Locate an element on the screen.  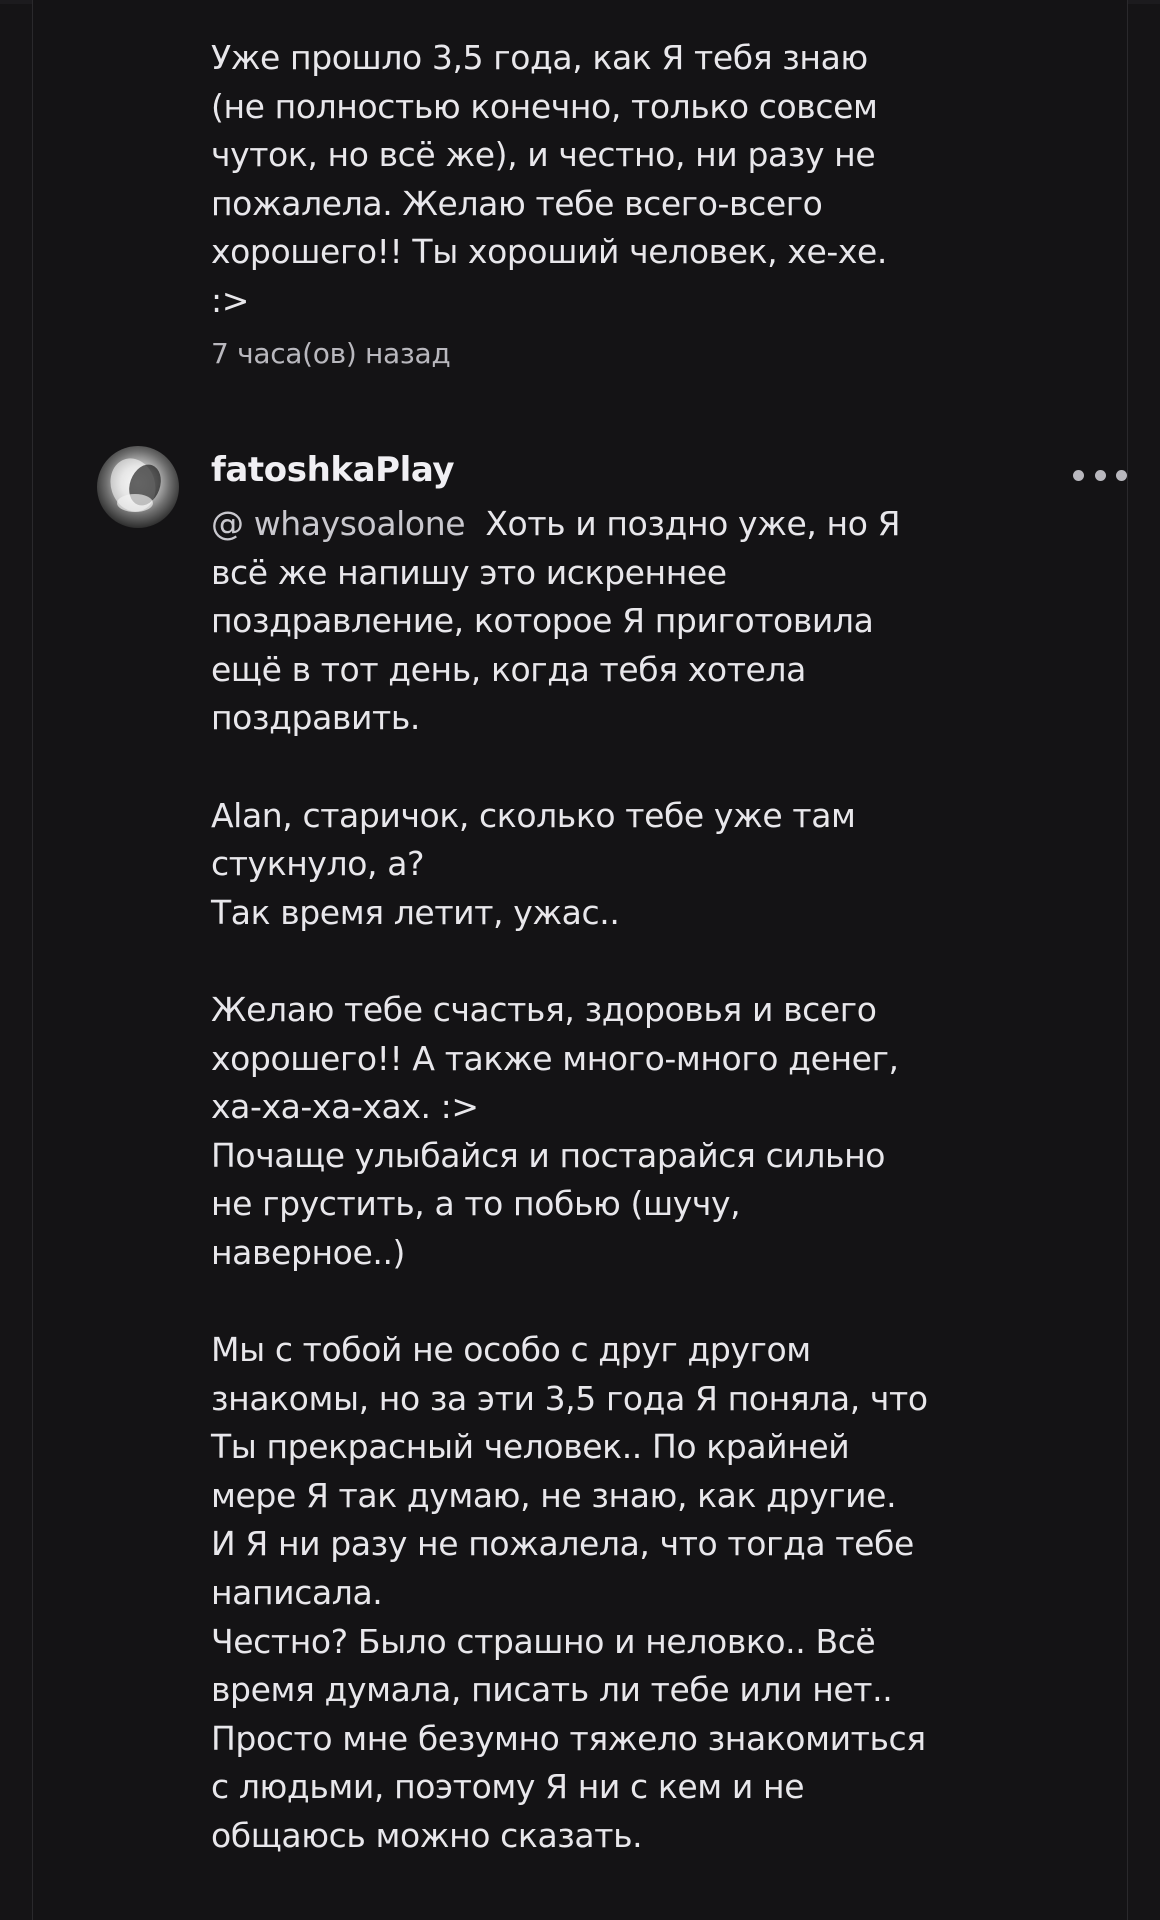
more-options-icon is located at coordinates (1100, 475).